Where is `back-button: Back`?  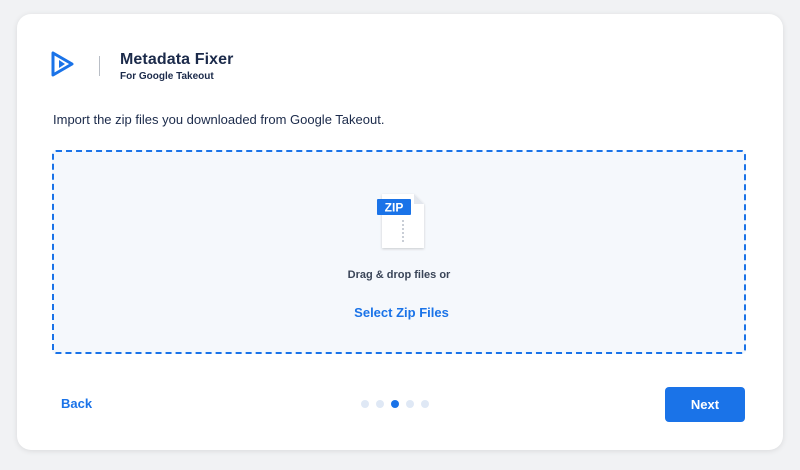 back-button: Back is located at coordinates (76, 403).